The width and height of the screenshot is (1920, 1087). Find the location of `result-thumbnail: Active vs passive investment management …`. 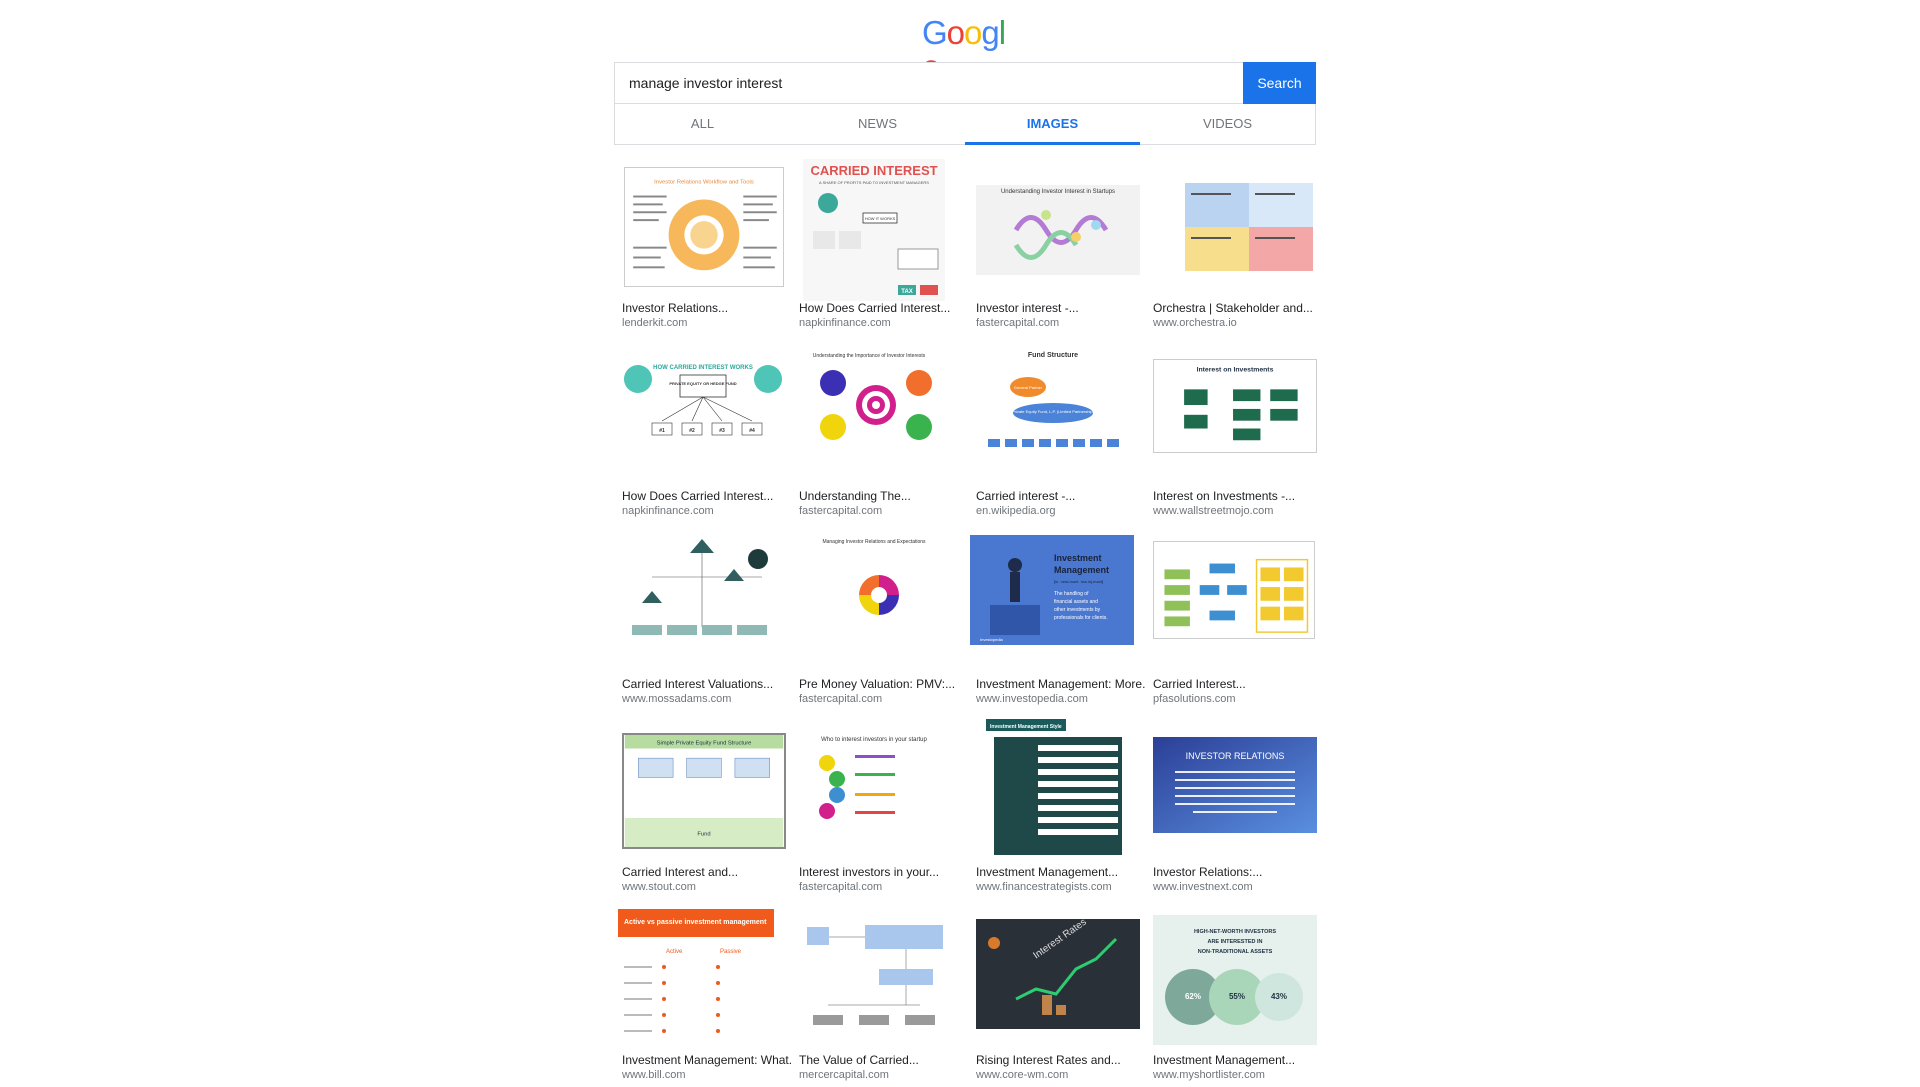

result-thumbnail: Active vs passive investment management … is located at coordinates (696, 979).